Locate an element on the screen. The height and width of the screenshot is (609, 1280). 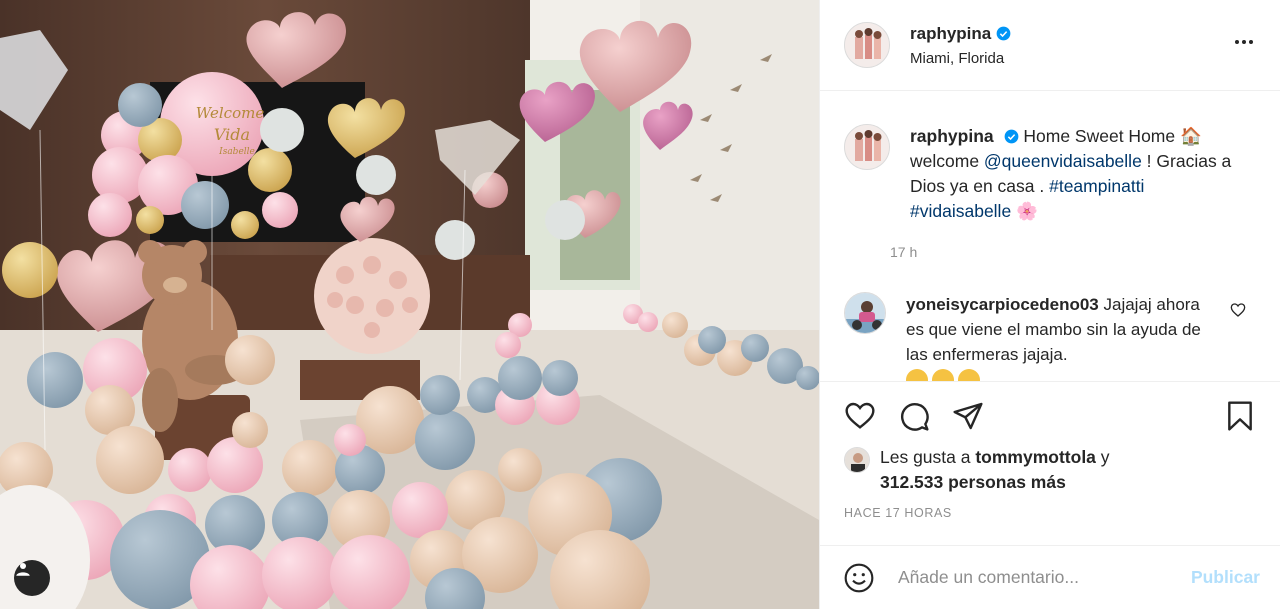
publish-button: Publicar is located at coordinates (1225, 577).